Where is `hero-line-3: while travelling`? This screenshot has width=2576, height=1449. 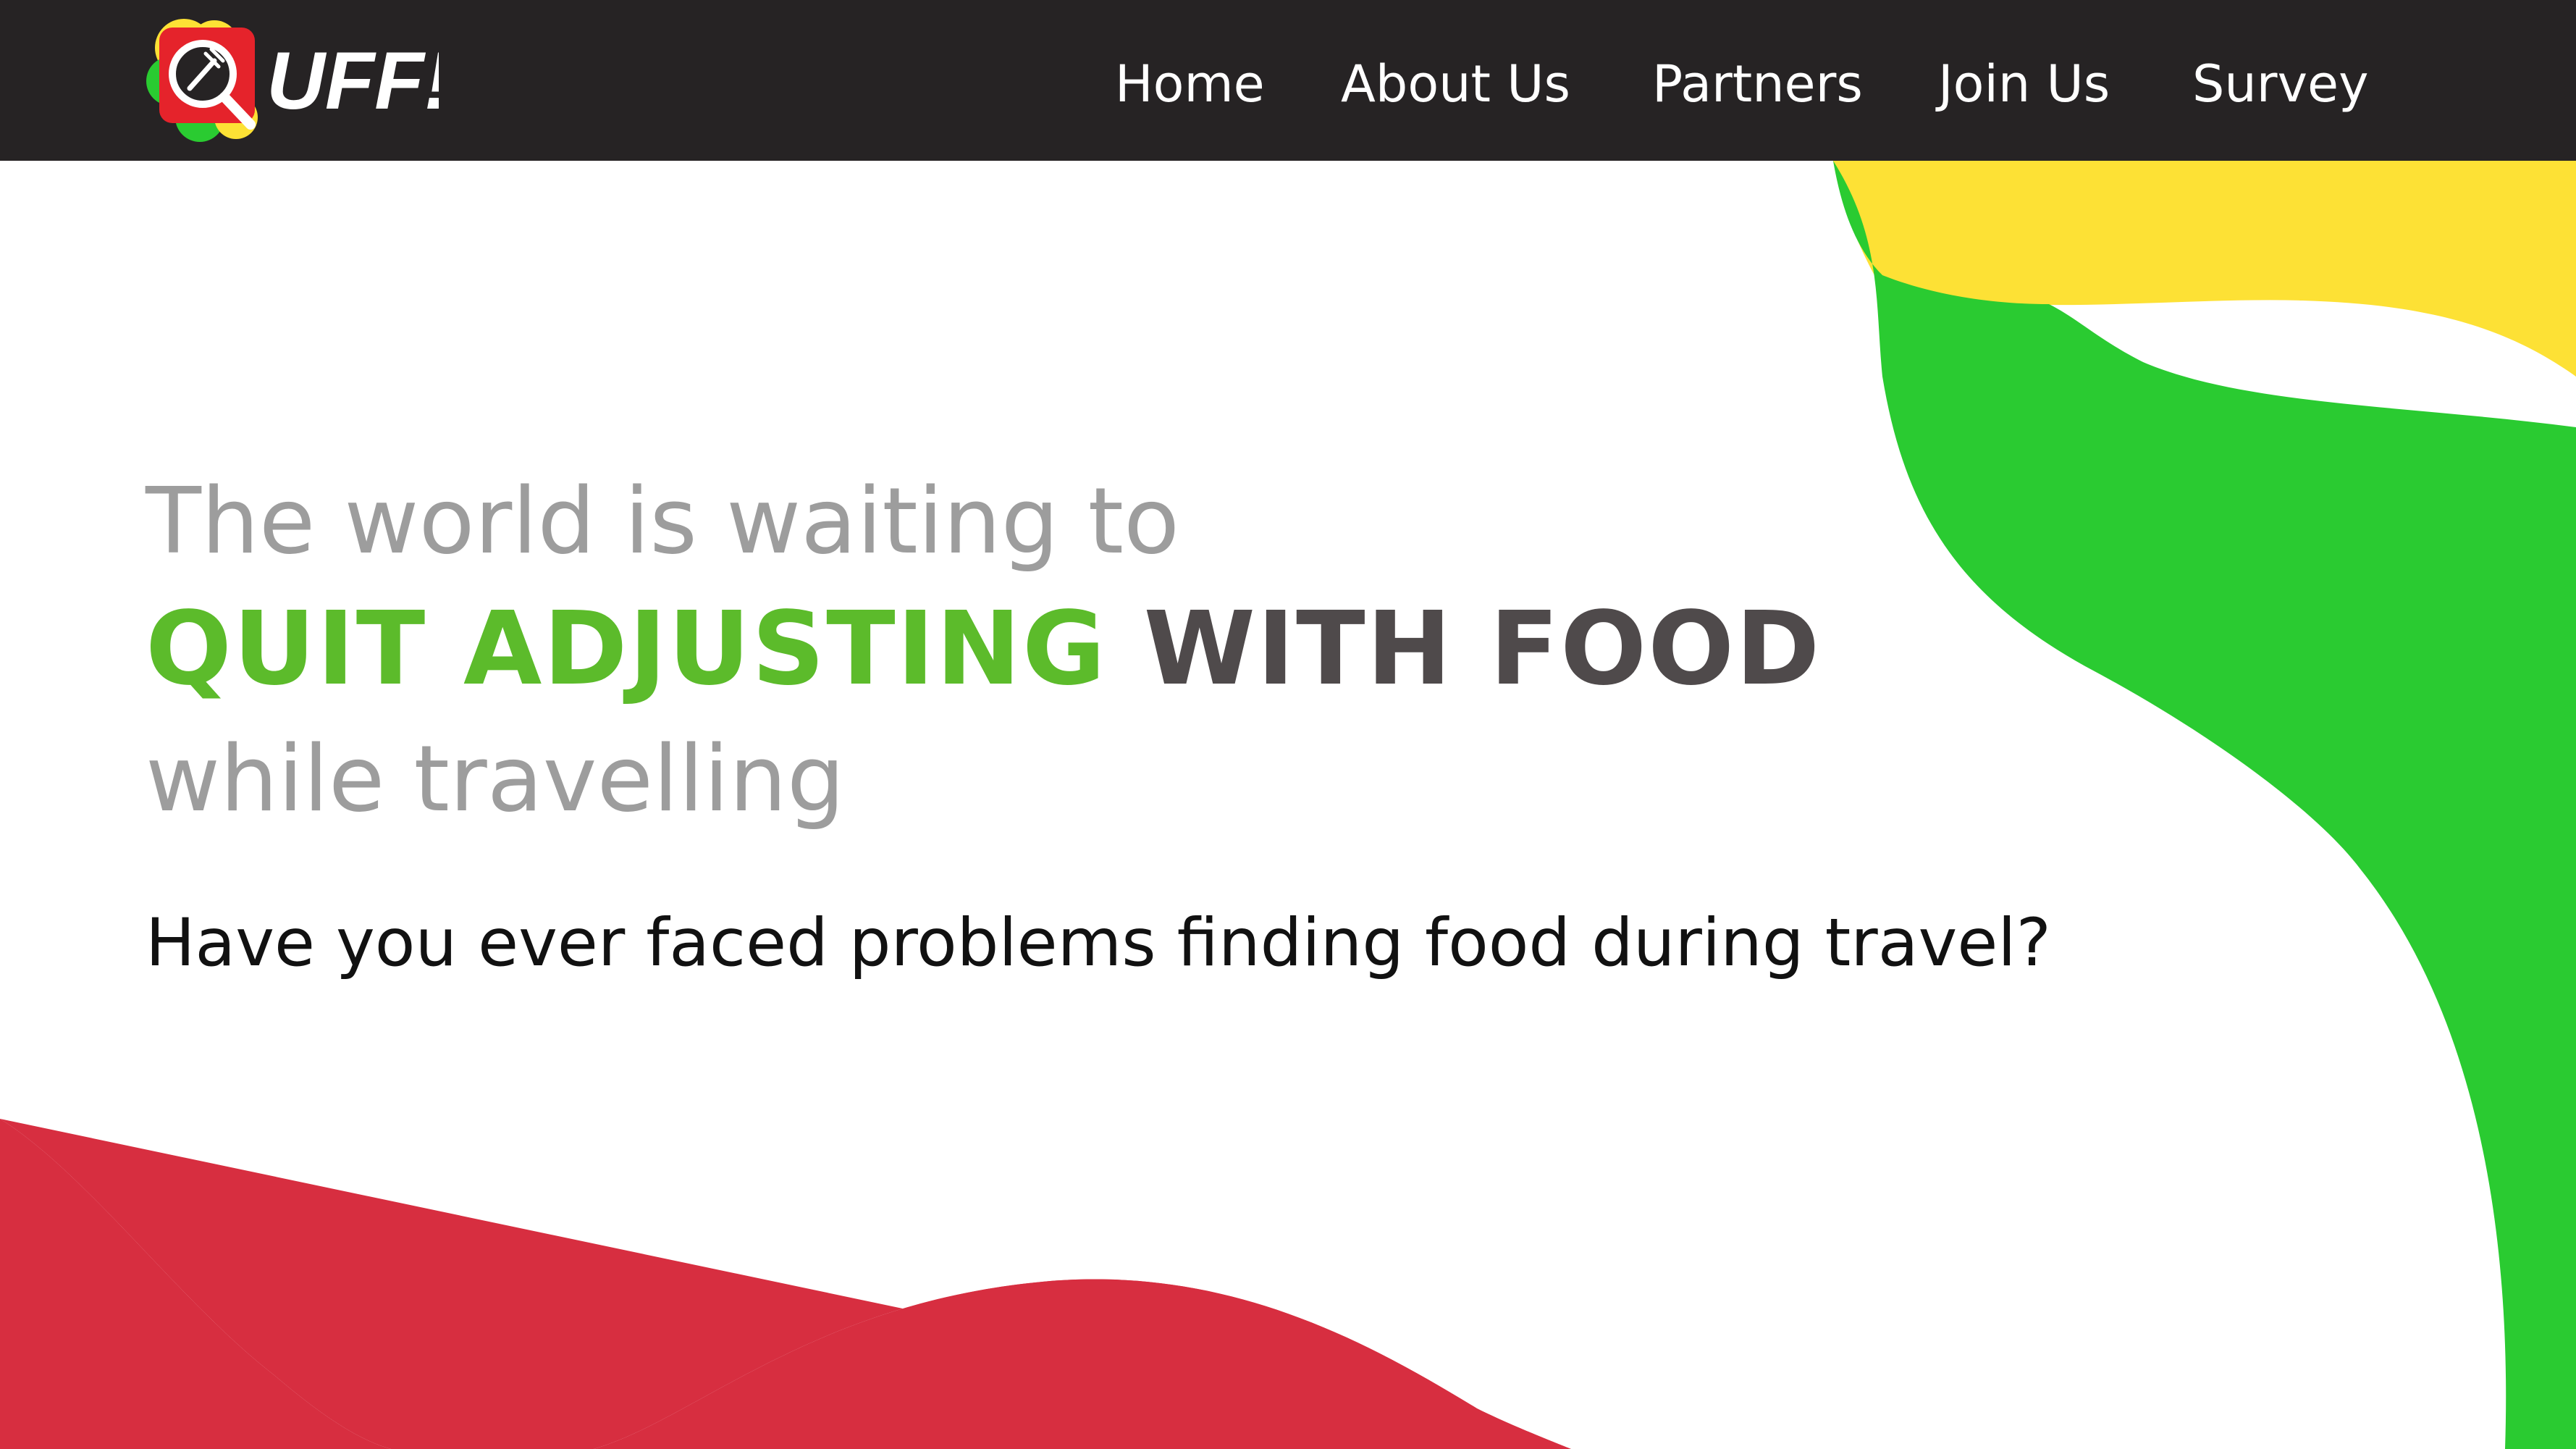 hero-line-3: while travelling is located at coordinates (495, 779).